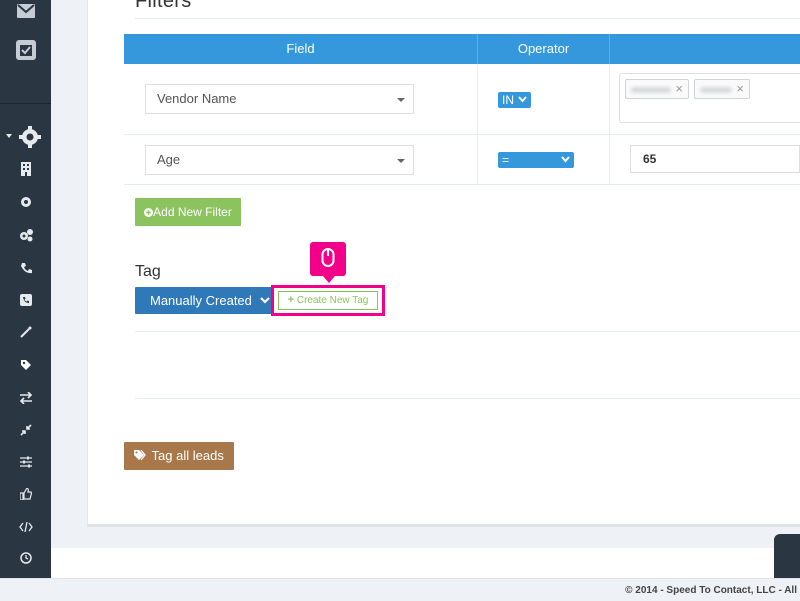  What do you see at coordinates (462, 99) in the screenshot?
I see `table-row: Vendor Name IN × ×` at bounding box center [462, 99].